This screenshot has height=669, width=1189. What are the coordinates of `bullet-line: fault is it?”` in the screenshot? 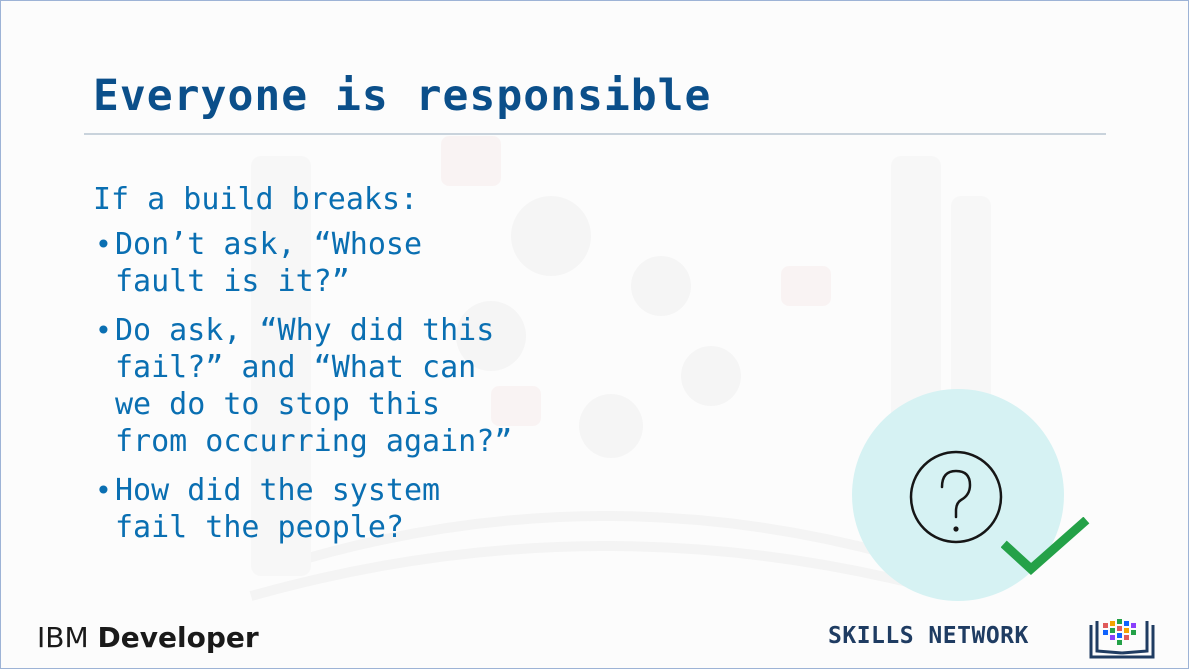 It's located at (232, 281).